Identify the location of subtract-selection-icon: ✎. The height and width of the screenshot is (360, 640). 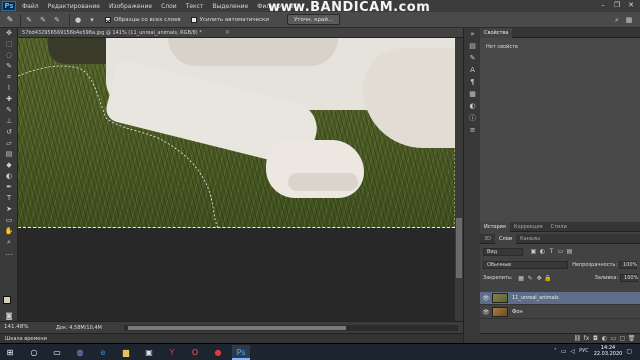
(57, 20).